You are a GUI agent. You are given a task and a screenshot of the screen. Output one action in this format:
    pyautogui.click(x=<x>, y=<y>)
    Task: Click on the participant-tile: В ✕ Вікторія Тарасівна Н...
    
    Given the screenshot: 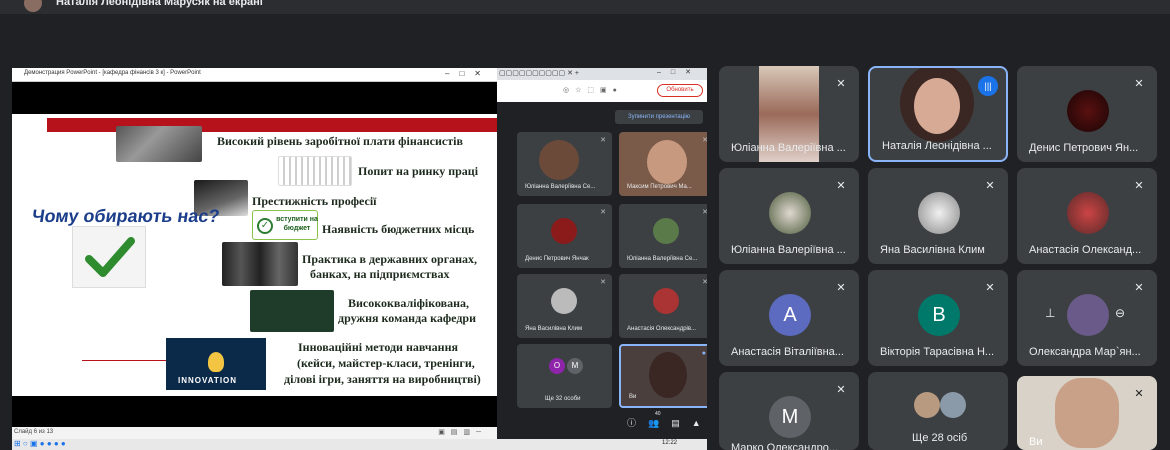 What is the action you would take?
    pyautogui.click(x=938, y=318)
    